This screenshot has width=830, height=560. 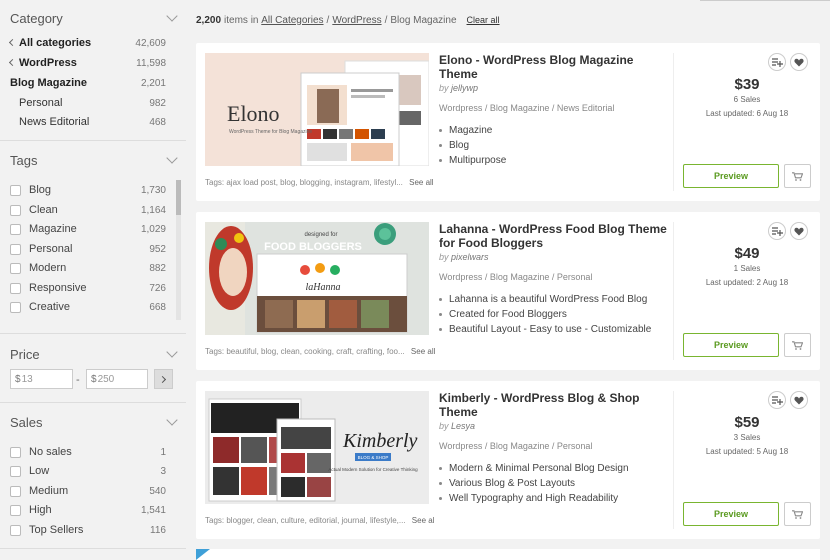 What do you see at coordinates (88, 471) in the screenshot?
I see `sales-filter-low: Low 3` at bounding box center [88, 471].